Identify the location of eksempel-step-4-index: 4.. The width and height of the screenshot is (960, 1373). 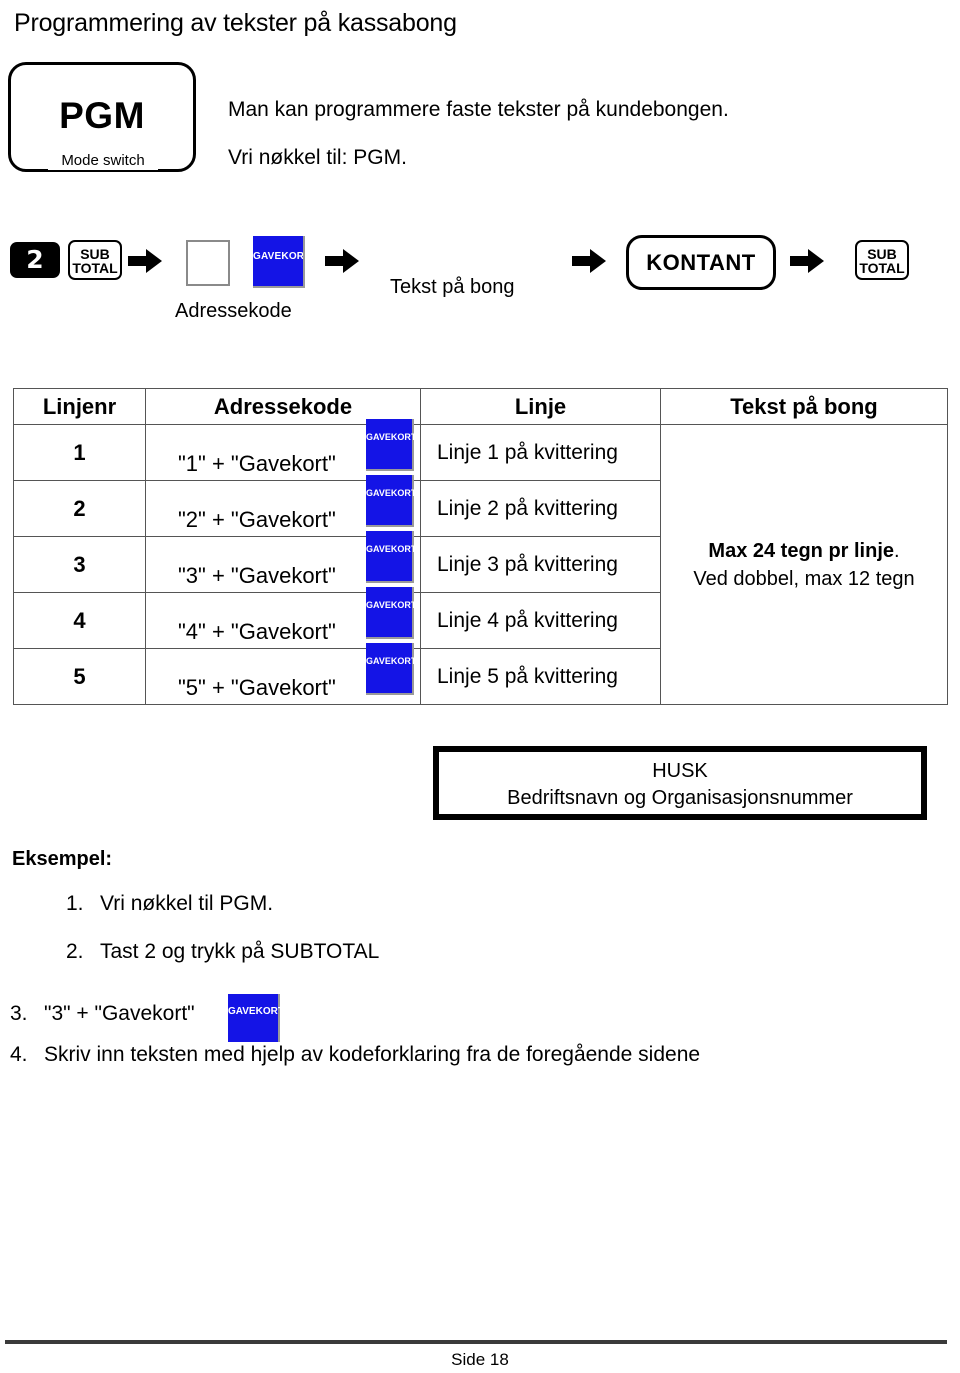
(19, 1054).